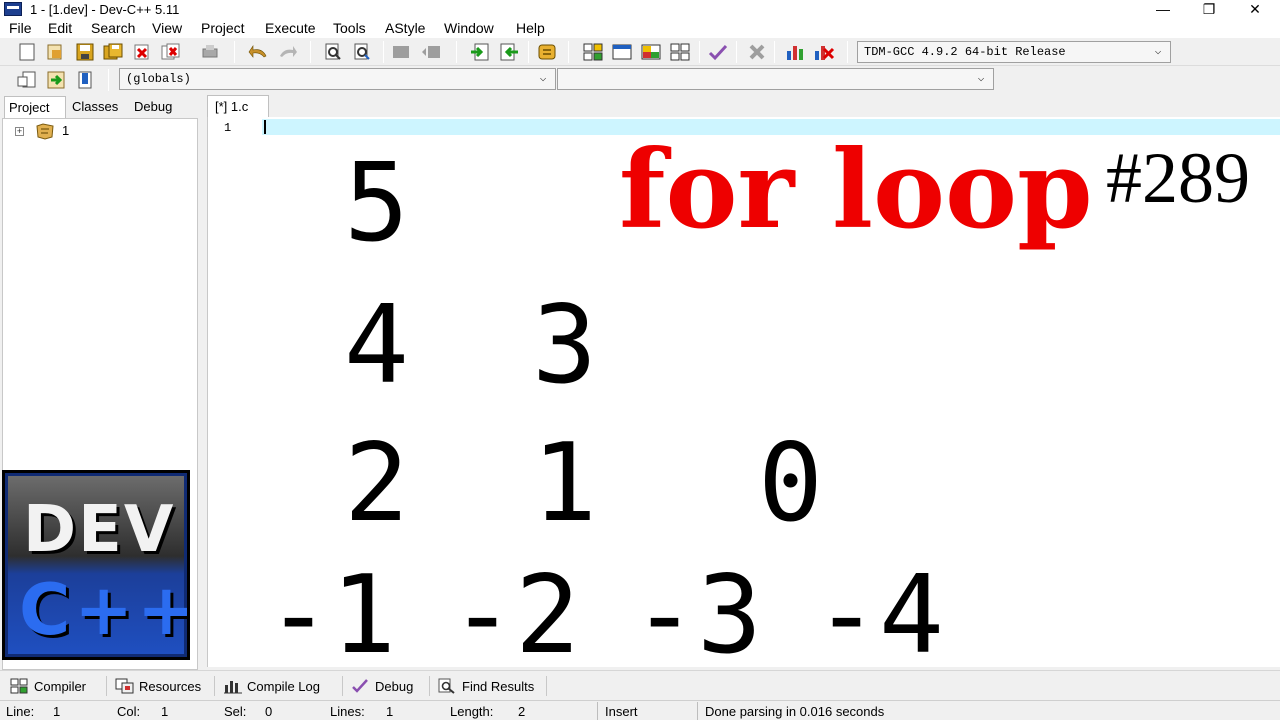 The height and width of the screenshot is (720, 1280). I want to click on profile-chart-icon, so click(795, 52).